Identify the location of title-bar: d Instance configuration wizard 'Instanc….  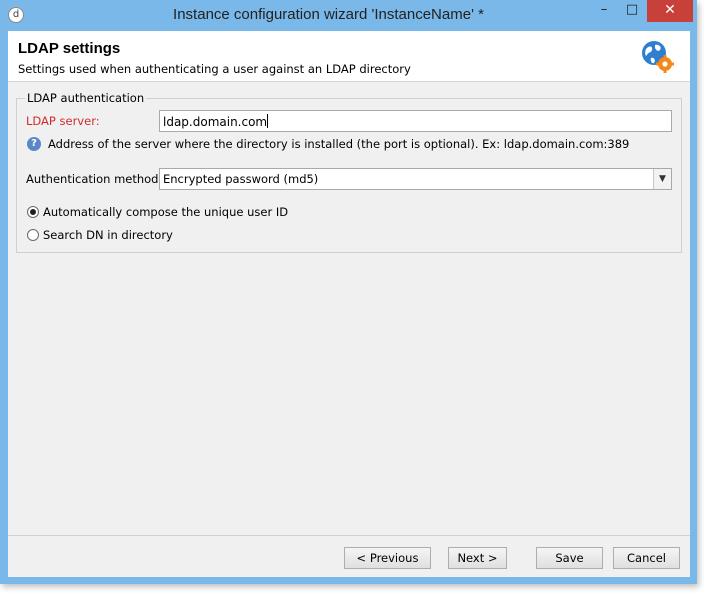
(348, 15).